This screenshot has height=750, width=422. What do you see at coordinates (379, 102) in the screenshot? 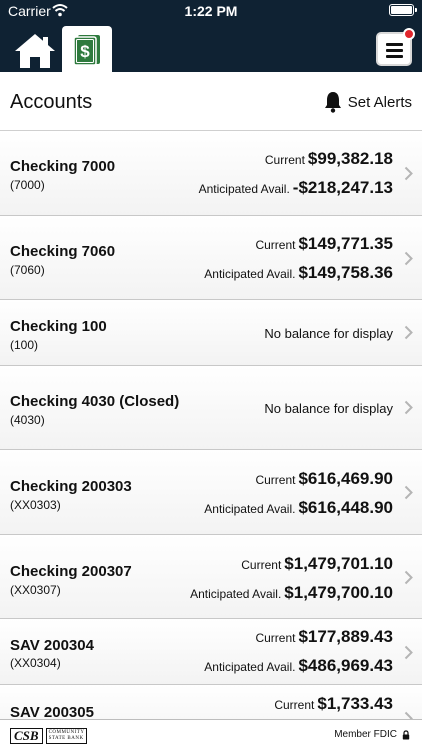
I see `set-alerts-label: Set Alerts` at bounding box center [379, 102].